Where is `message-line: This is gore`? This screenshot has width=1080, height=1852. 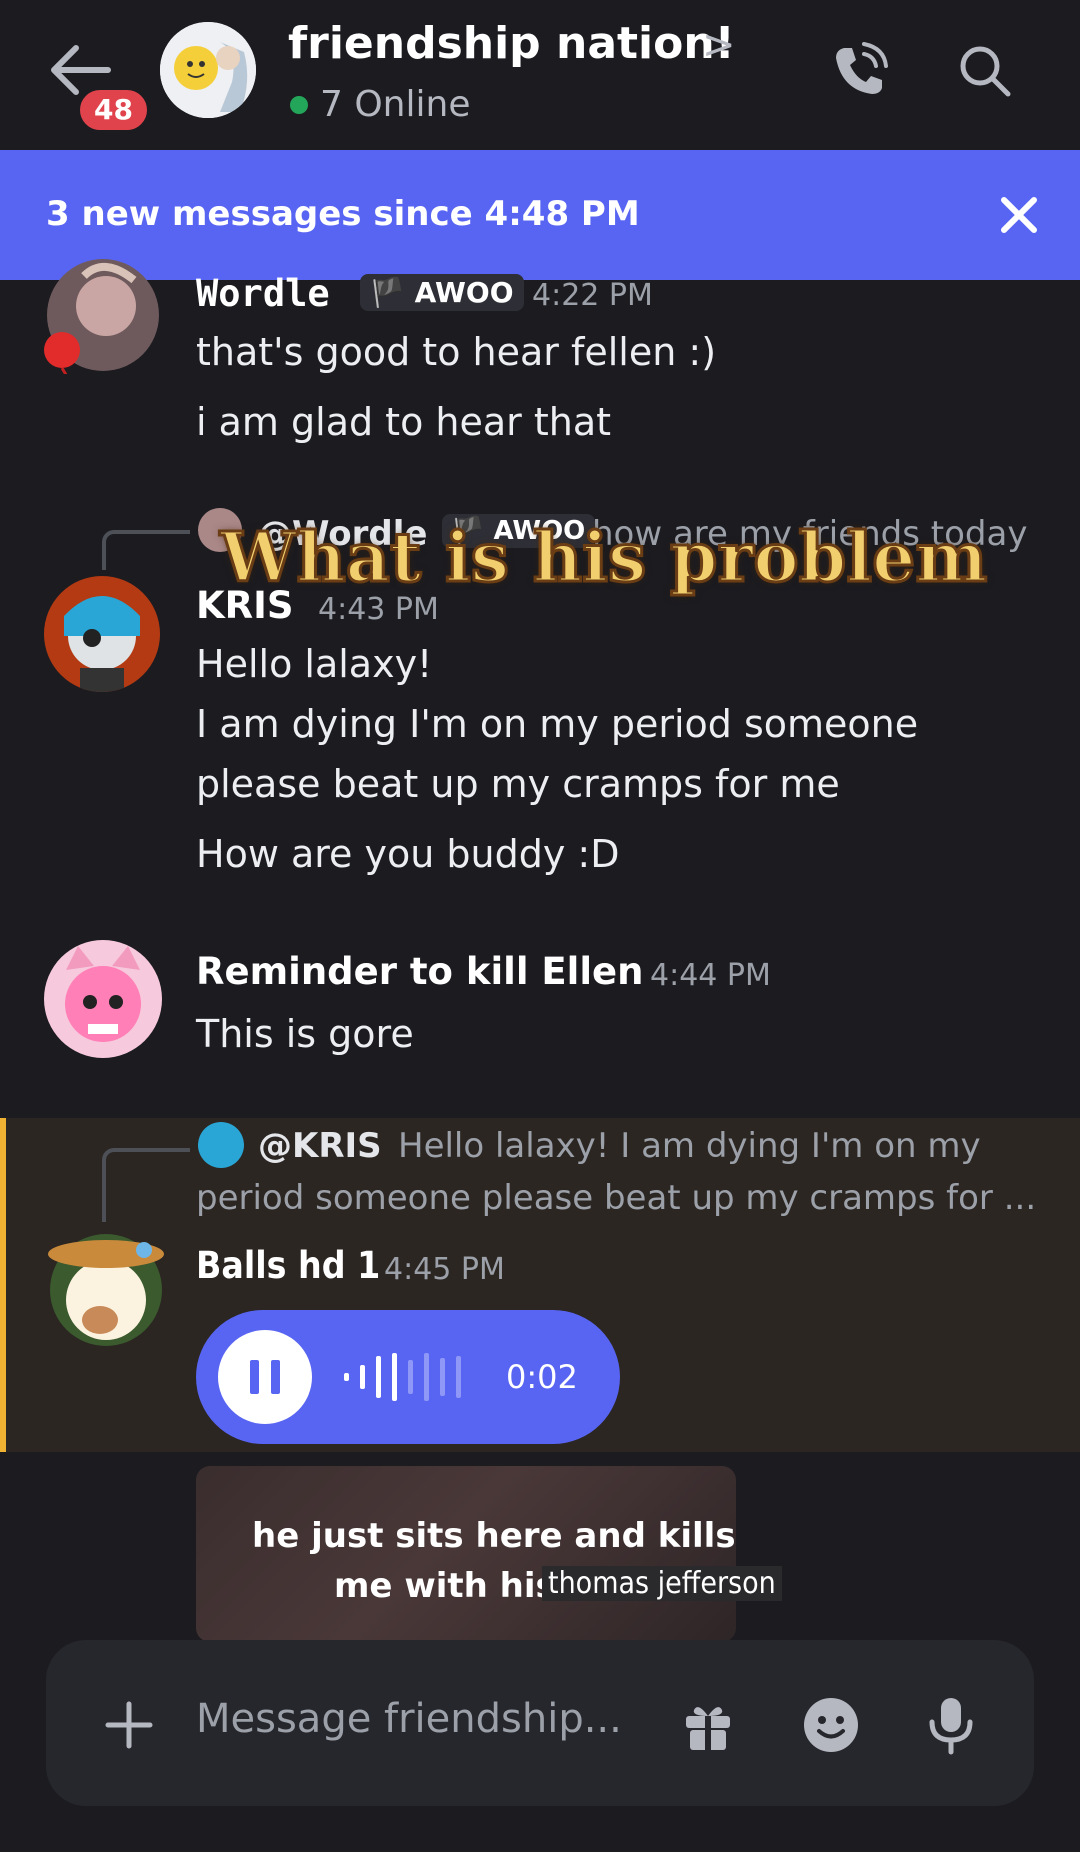
message-line: This is gore is located at coordinates (305, 1034).